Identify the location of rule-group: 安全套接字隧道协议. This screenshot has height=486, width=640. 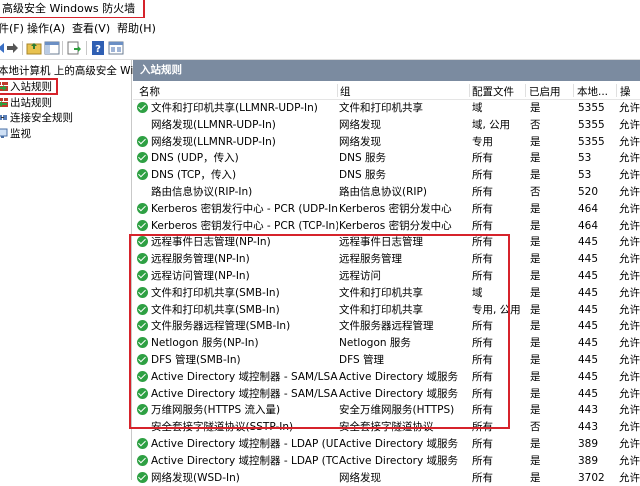
(405, 427).